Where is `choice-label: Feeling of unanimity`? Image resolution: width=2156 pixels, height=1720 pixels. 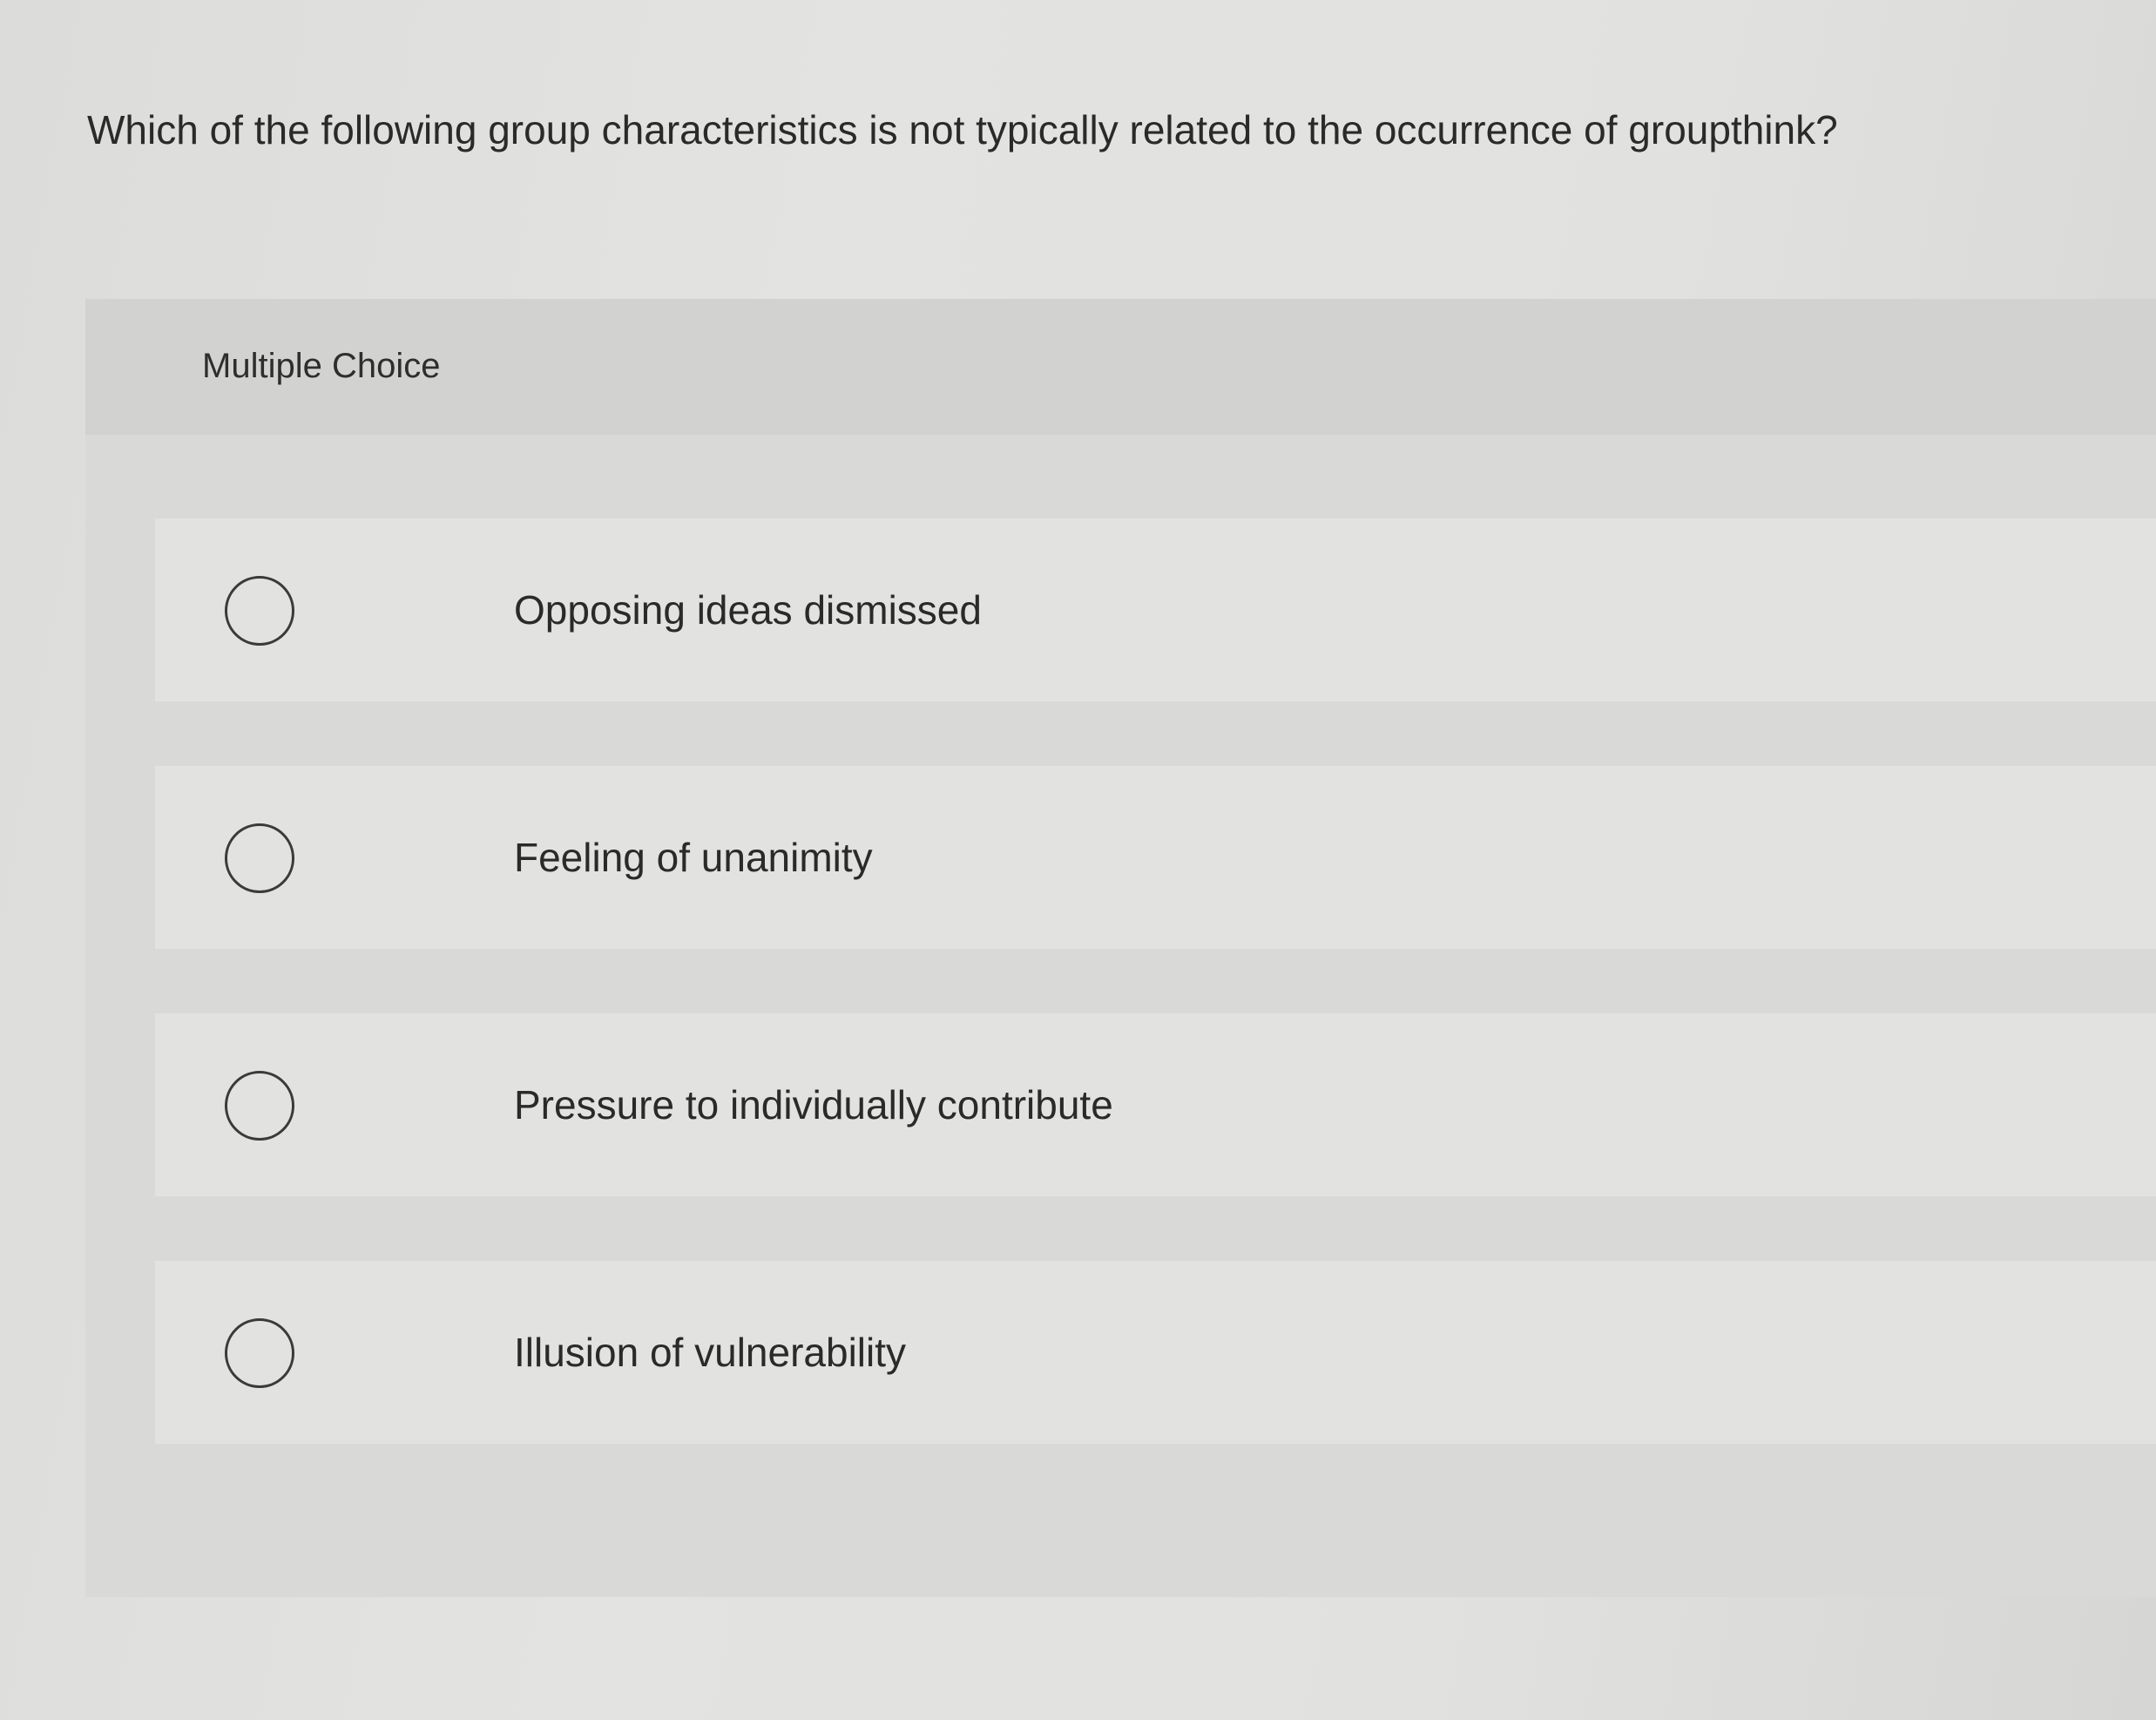
choice-label: Feeling of unanimity is located at coordinates (693, 857).